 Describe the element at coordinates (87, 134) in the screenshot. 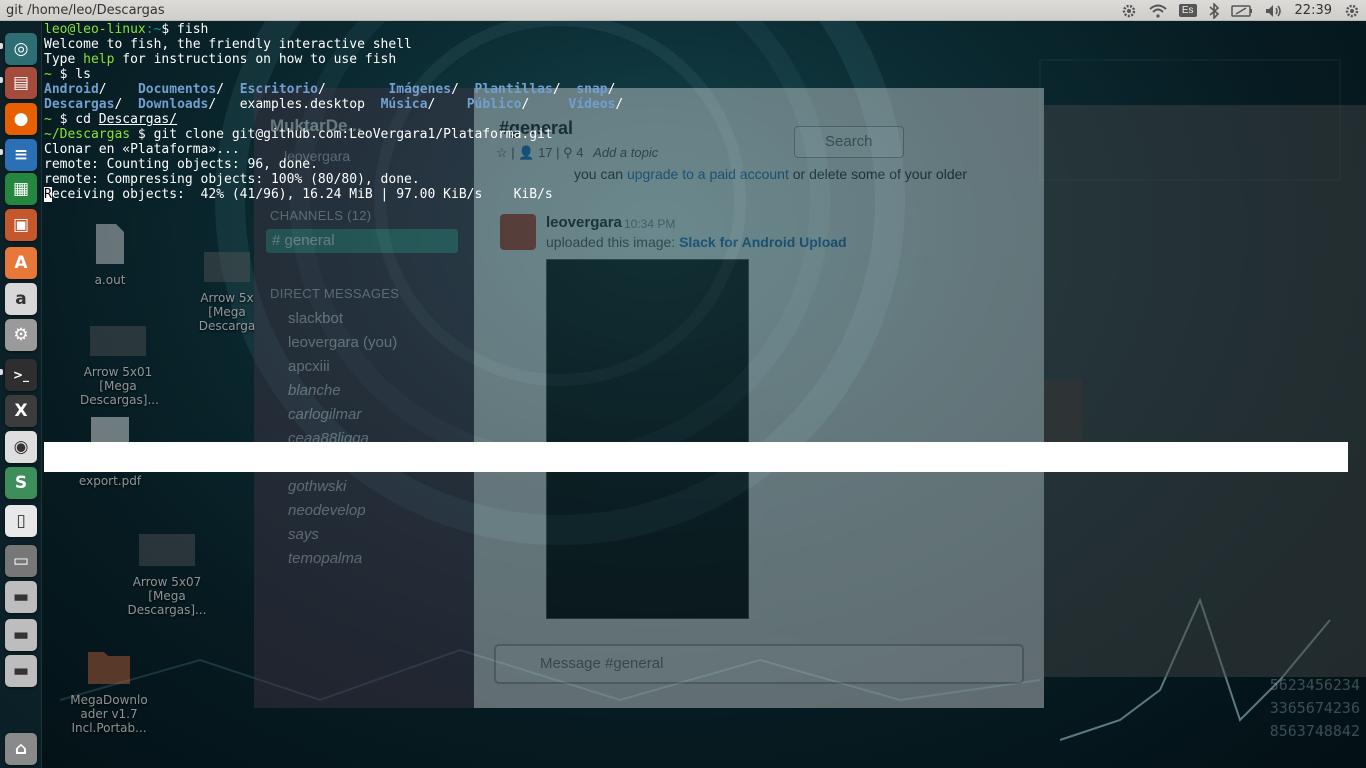

I see `terminal-text: ~/Descargas` at that location.